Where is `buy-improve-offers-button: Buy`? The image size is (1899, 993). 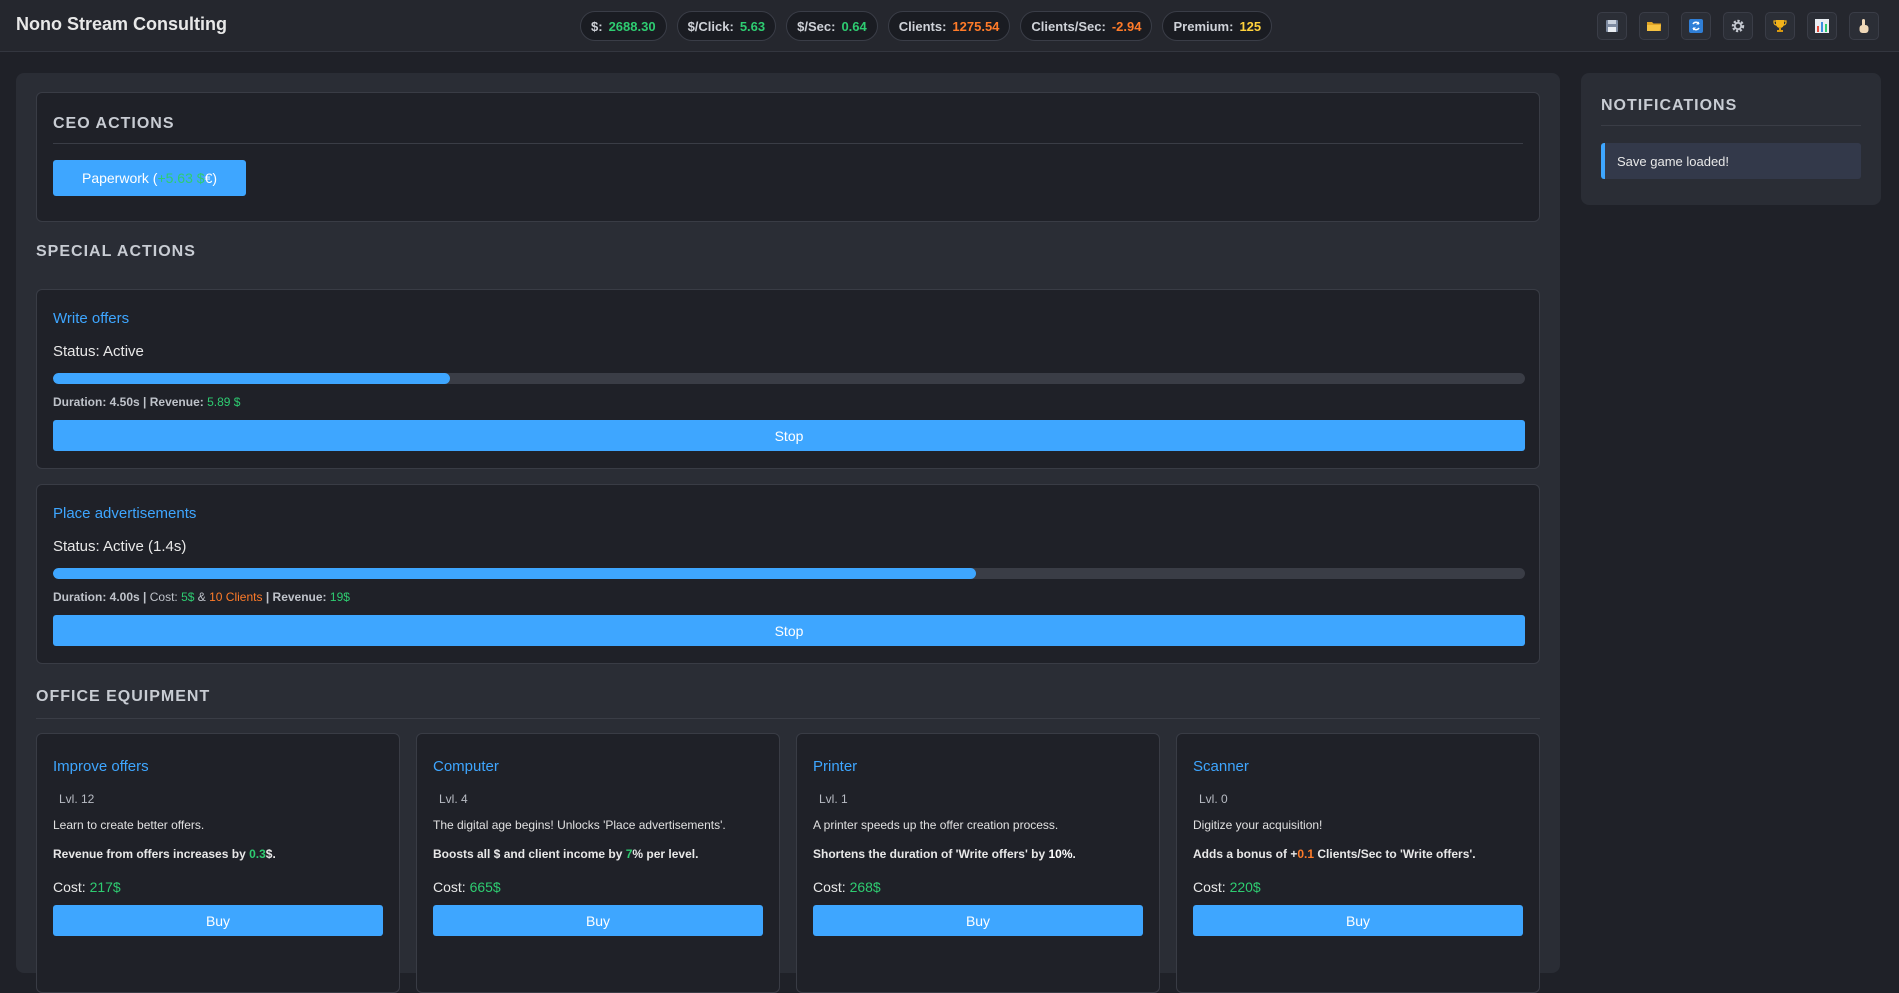
buy-improve-offers-button: Buy is located at coordinates (218, 920).